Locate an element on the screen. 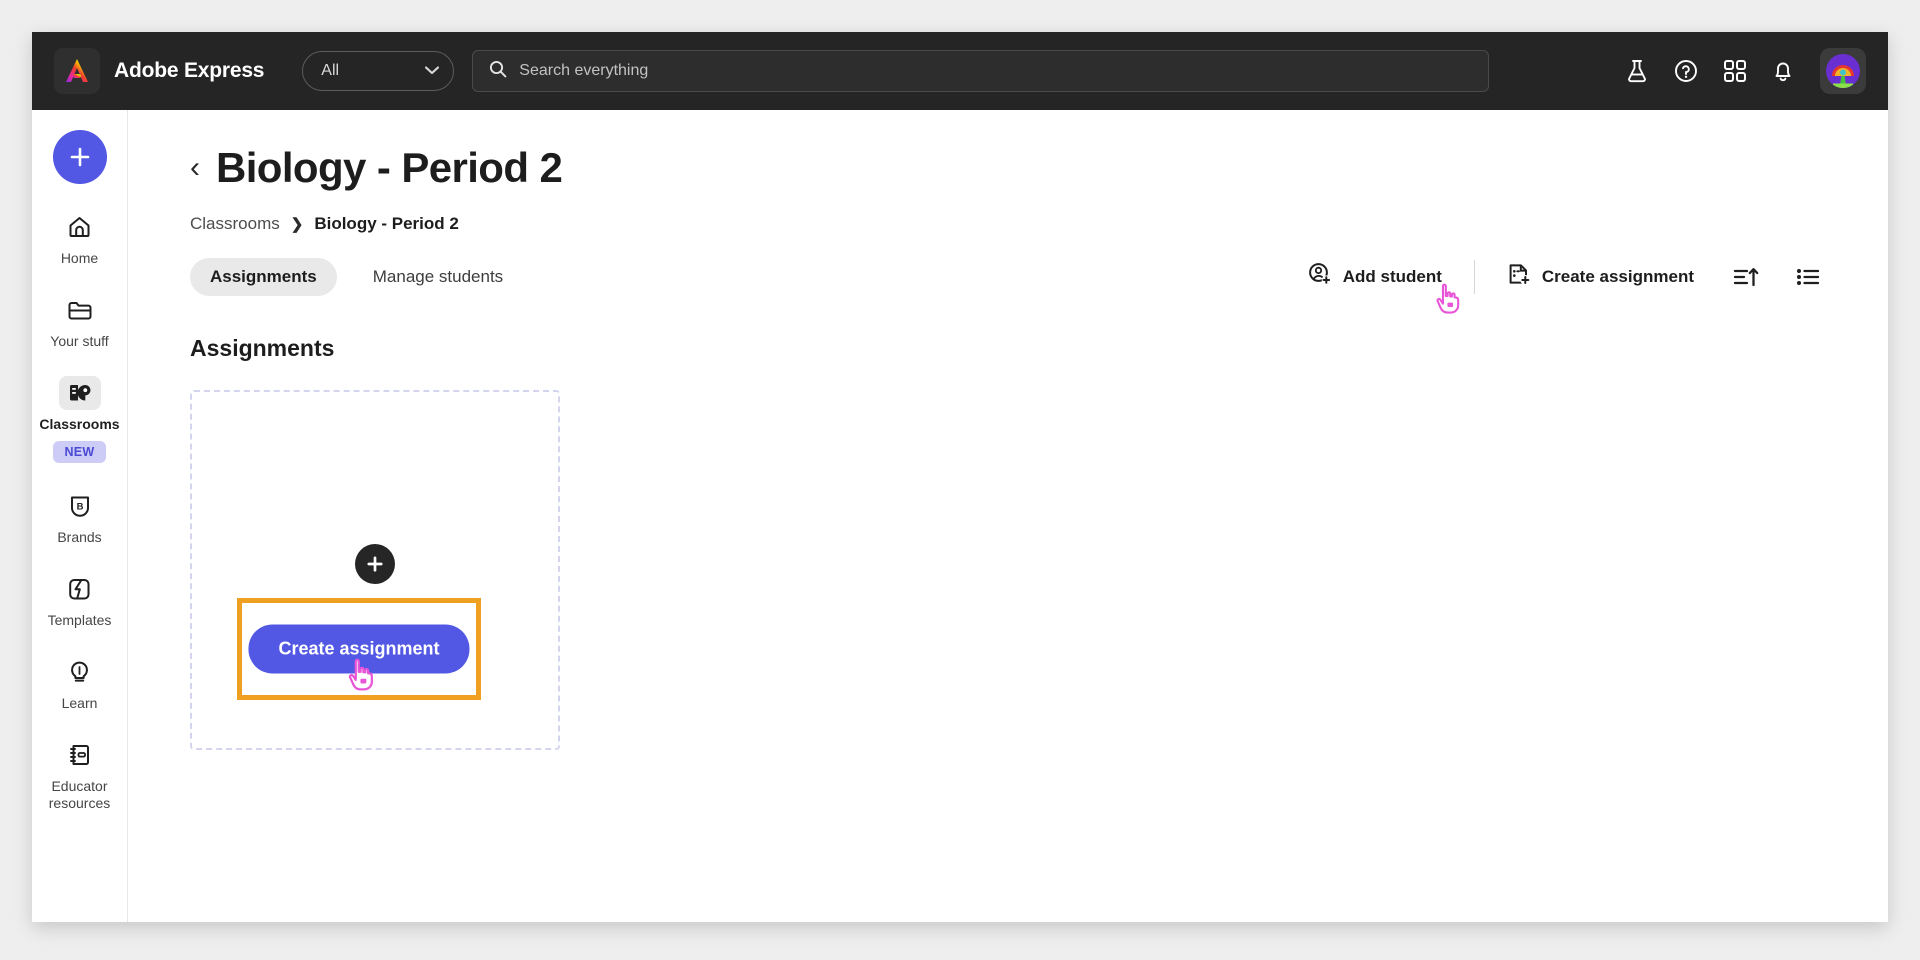  sidebar-label-learn: Learn is located at coordinates (79, 703).